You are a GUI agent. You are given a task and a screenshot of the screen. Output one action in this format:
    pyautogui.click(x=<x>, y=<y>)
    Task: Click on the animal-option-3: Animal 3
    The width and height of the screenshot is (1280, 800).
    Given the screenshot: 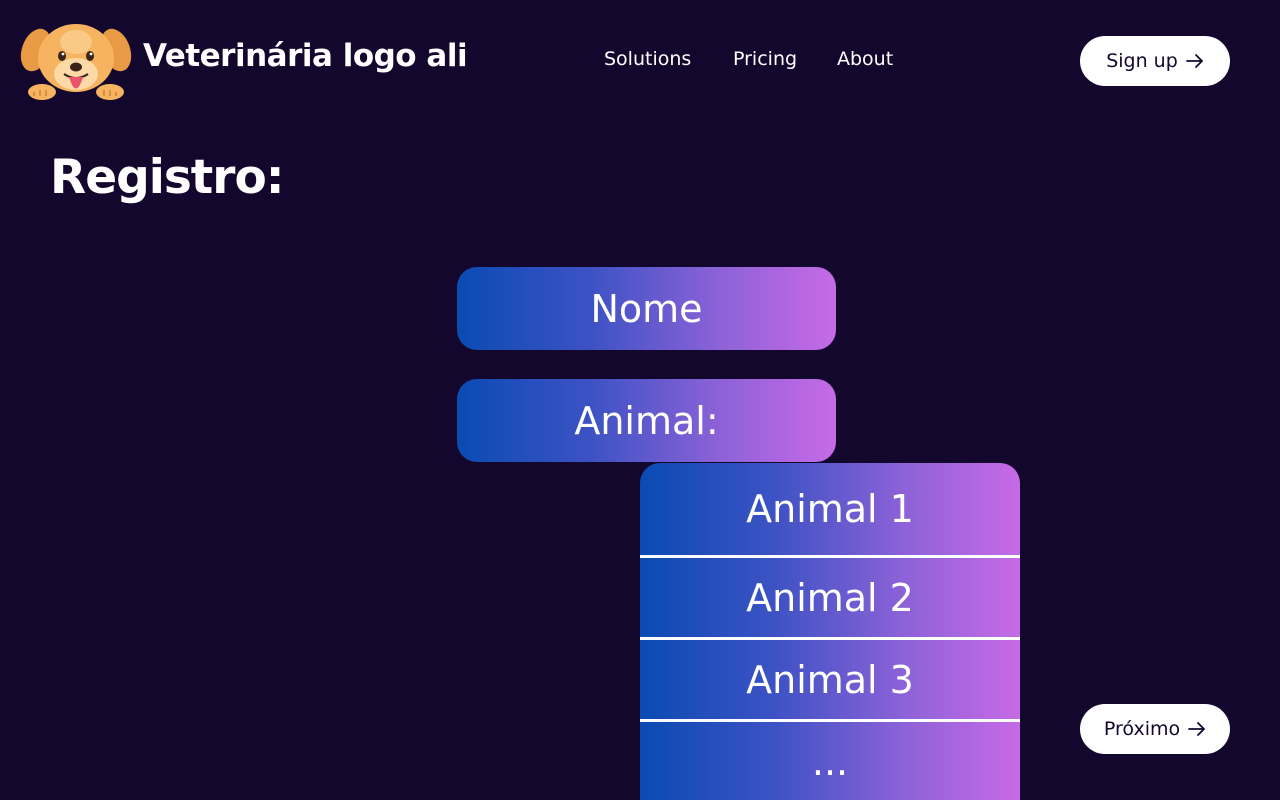 What is the action you would take?
    pyautogui.click(x=830, y=679)
    